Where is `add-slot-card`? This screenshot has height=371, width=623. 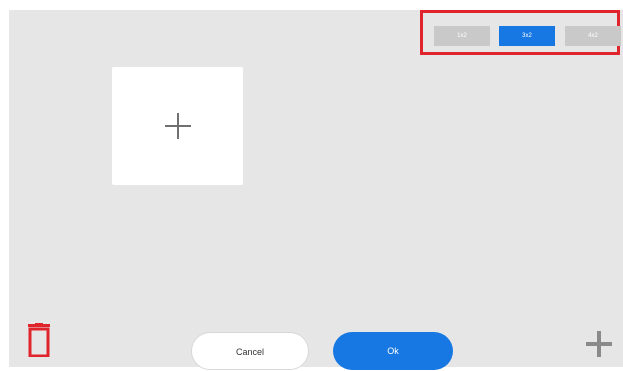 add-slot-card is located at coordinates (177, 126).